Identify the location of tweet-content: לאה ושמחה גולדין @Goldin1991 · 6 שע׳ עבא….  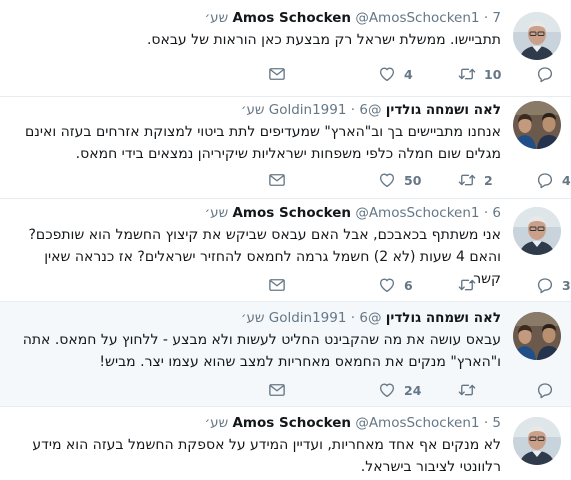
(259, 340).